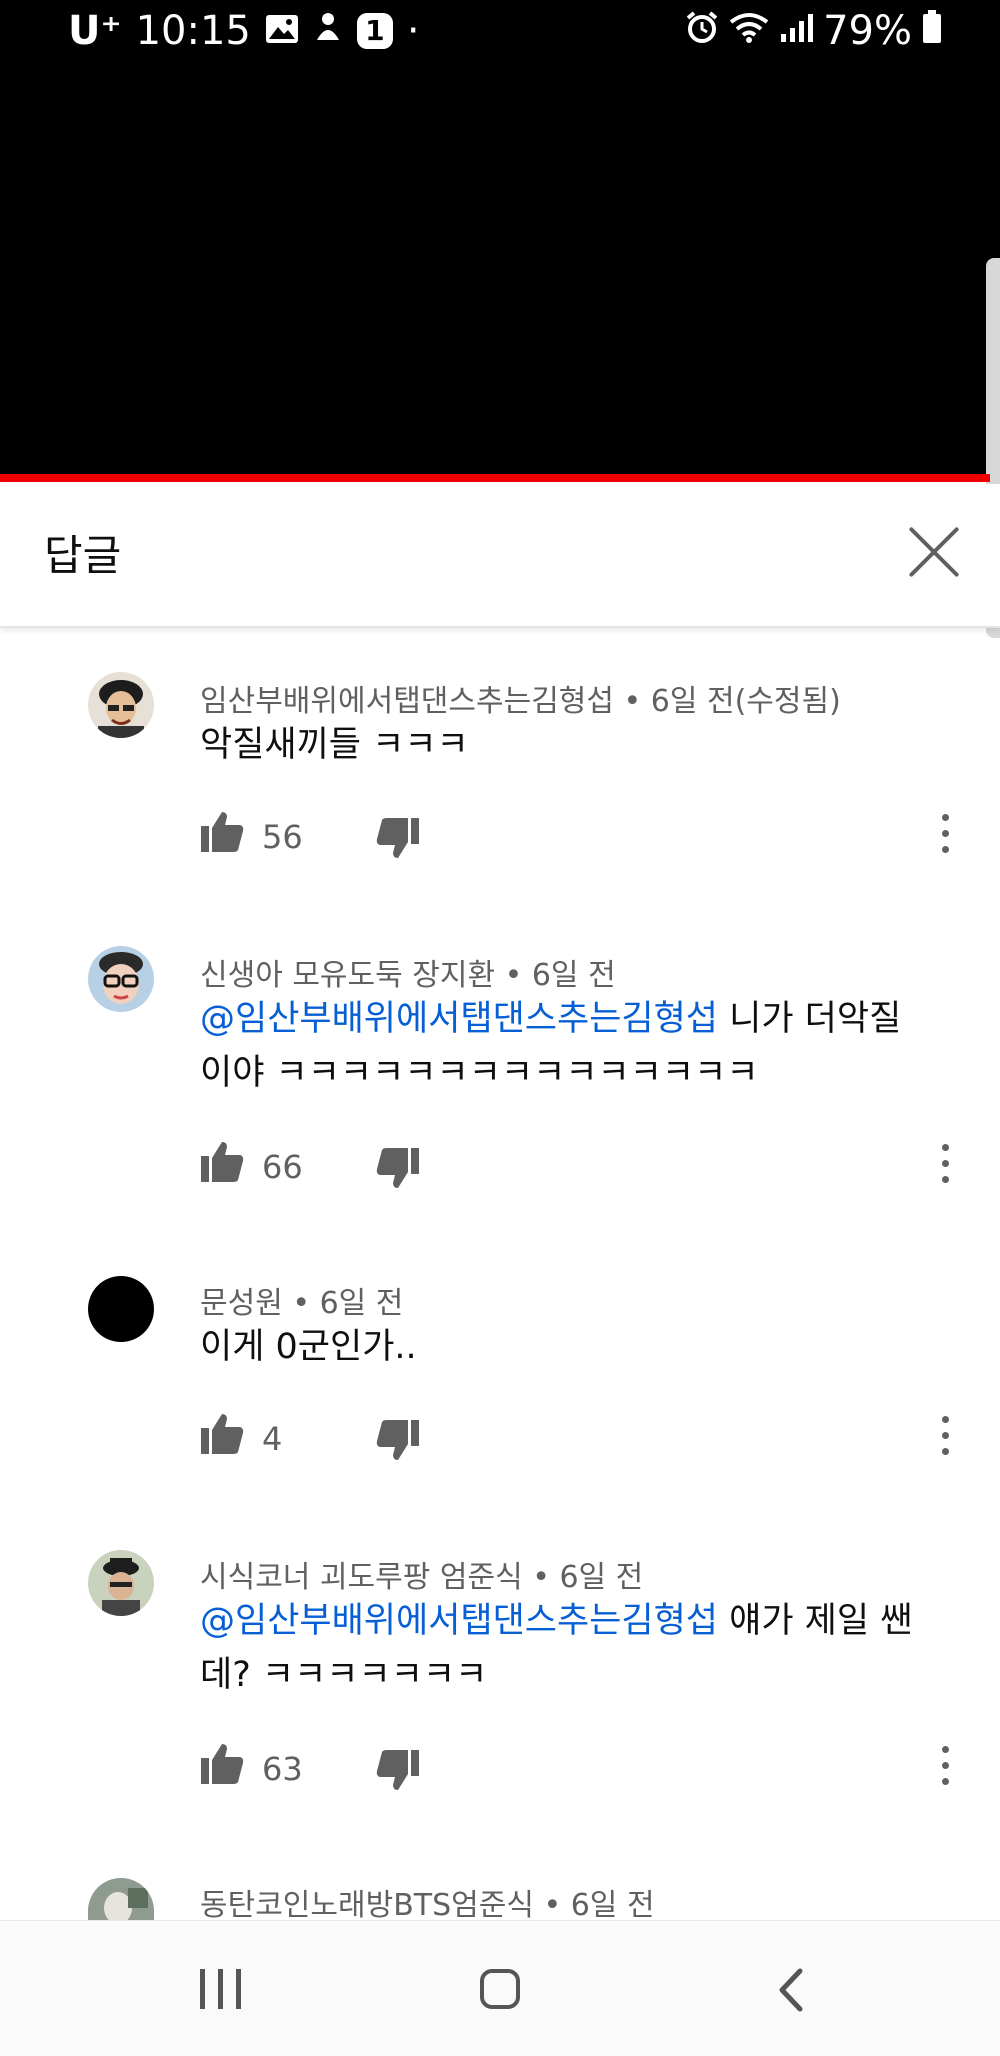  I want to click on battery-icon, so click(932, 31).